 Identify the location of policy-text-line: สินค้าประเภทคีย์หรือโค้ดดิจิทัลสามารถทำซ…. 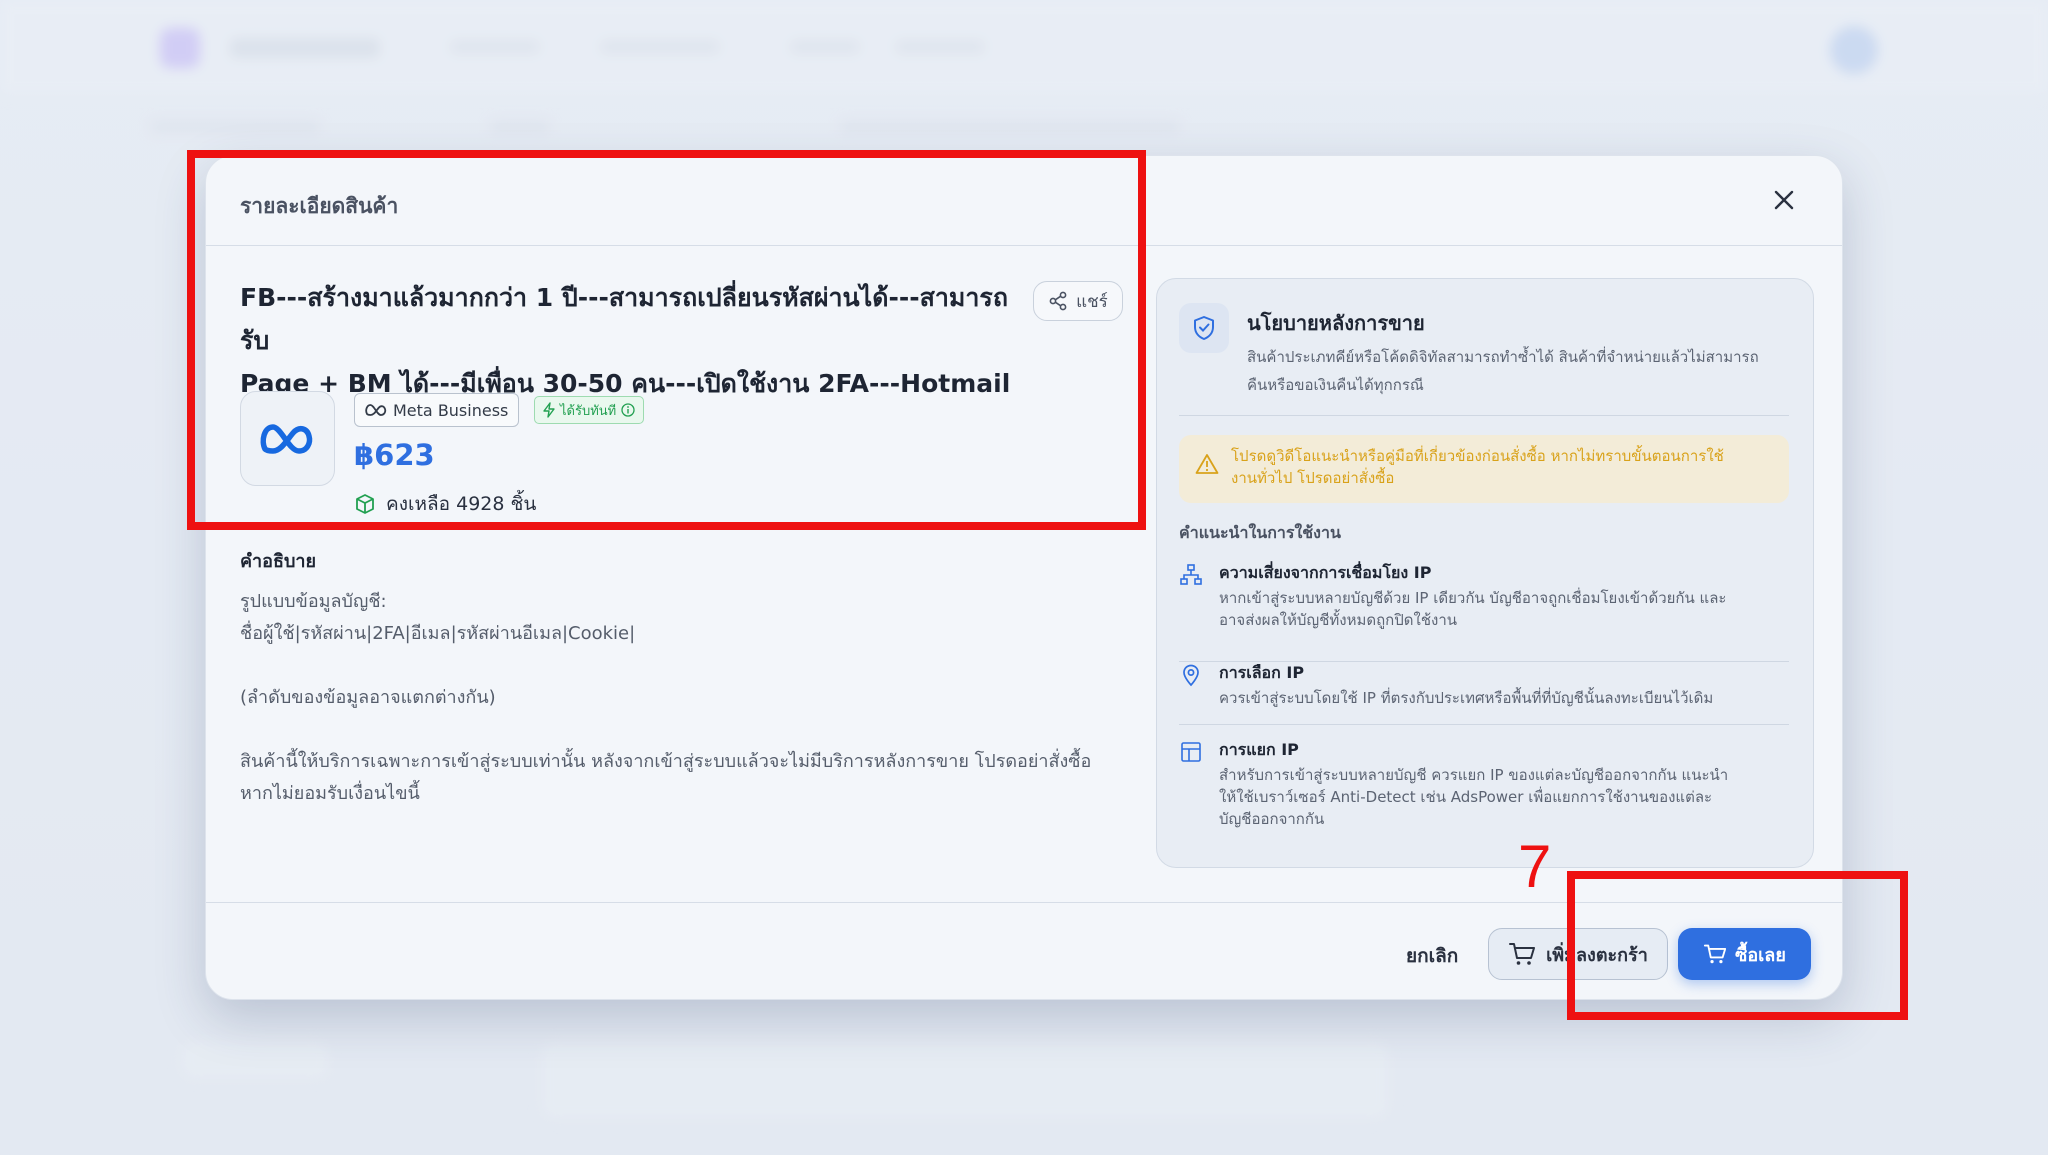
(1503, 357).